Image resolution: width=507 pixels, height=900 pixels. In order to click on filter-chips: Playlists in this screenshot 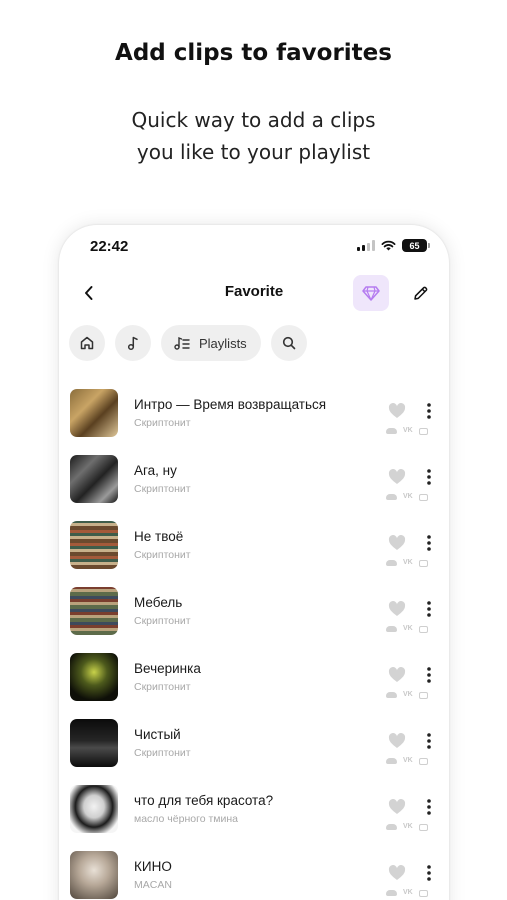, I will do `click(188, 343)`.